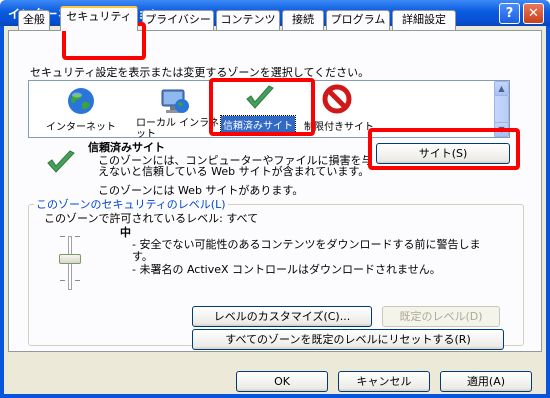 This screenshot has width=550, height=398. I want to click on level-description-line3: - 未署名の ActiveX コントロールはダウンロードされません。, so click(286, 269).